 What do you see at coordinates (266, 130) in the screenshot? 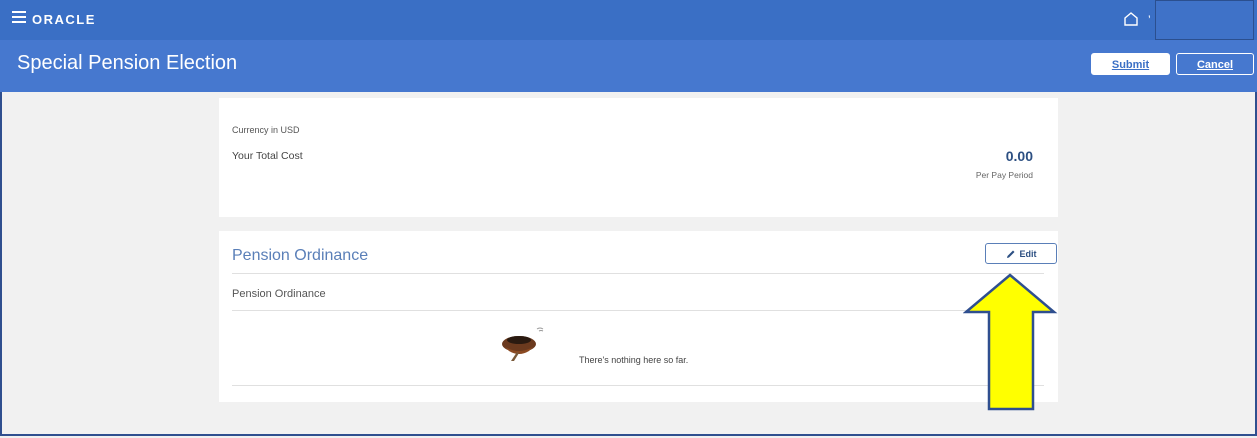
I see `currency-note: Currency in USD` at bounding box center [266, 130].